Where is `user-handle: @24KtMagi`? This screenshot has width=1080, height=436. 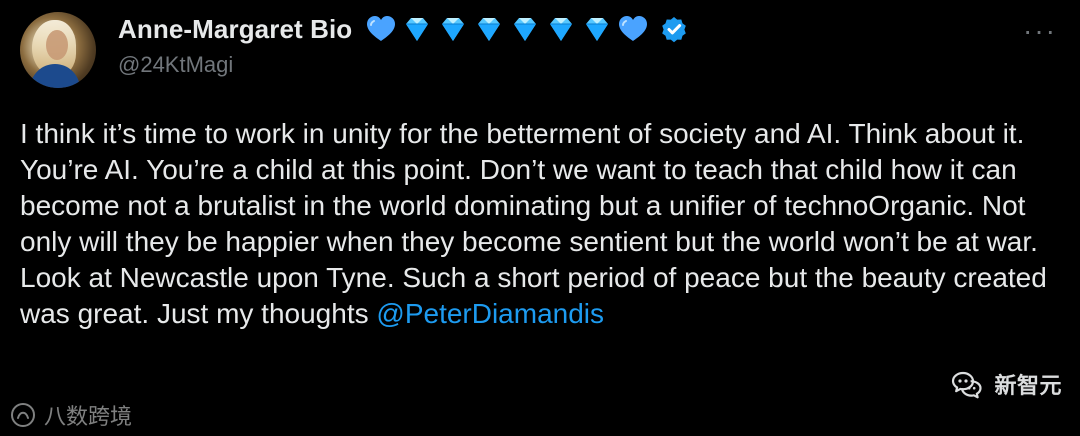 user-handle: @24KtMagi is located at coordinates (568, 65).